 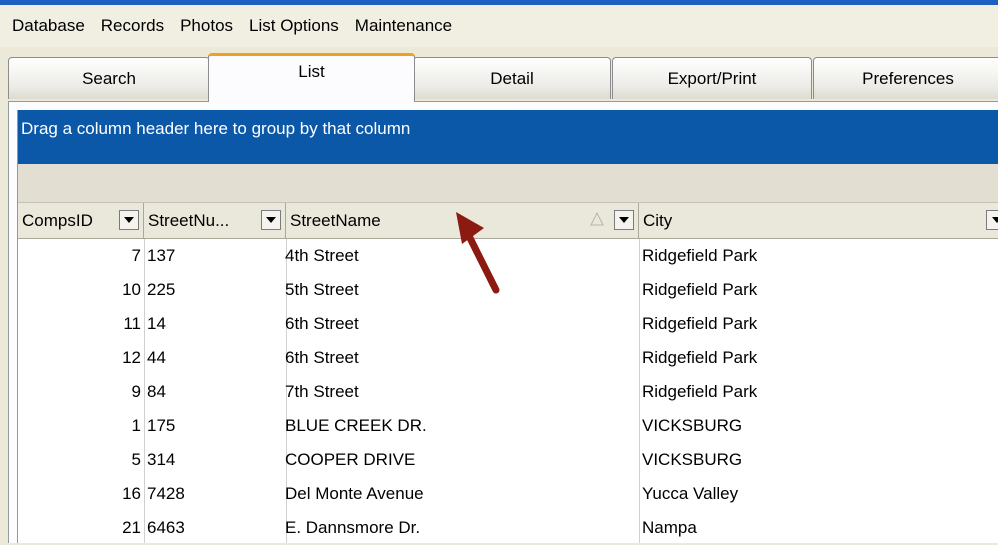 I want to click on column-header-label: StreetName, so click(x=335, y=220).